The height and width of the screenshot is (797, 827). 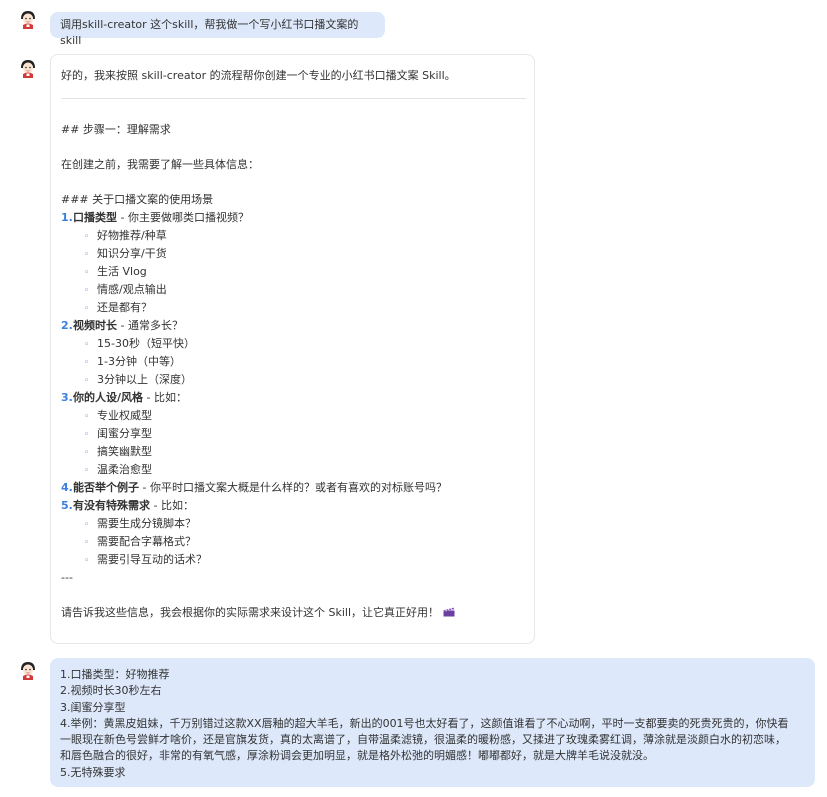 I want to click on list-item: ◦ 3分钟以上（深度）, so click(x=138, y=379).